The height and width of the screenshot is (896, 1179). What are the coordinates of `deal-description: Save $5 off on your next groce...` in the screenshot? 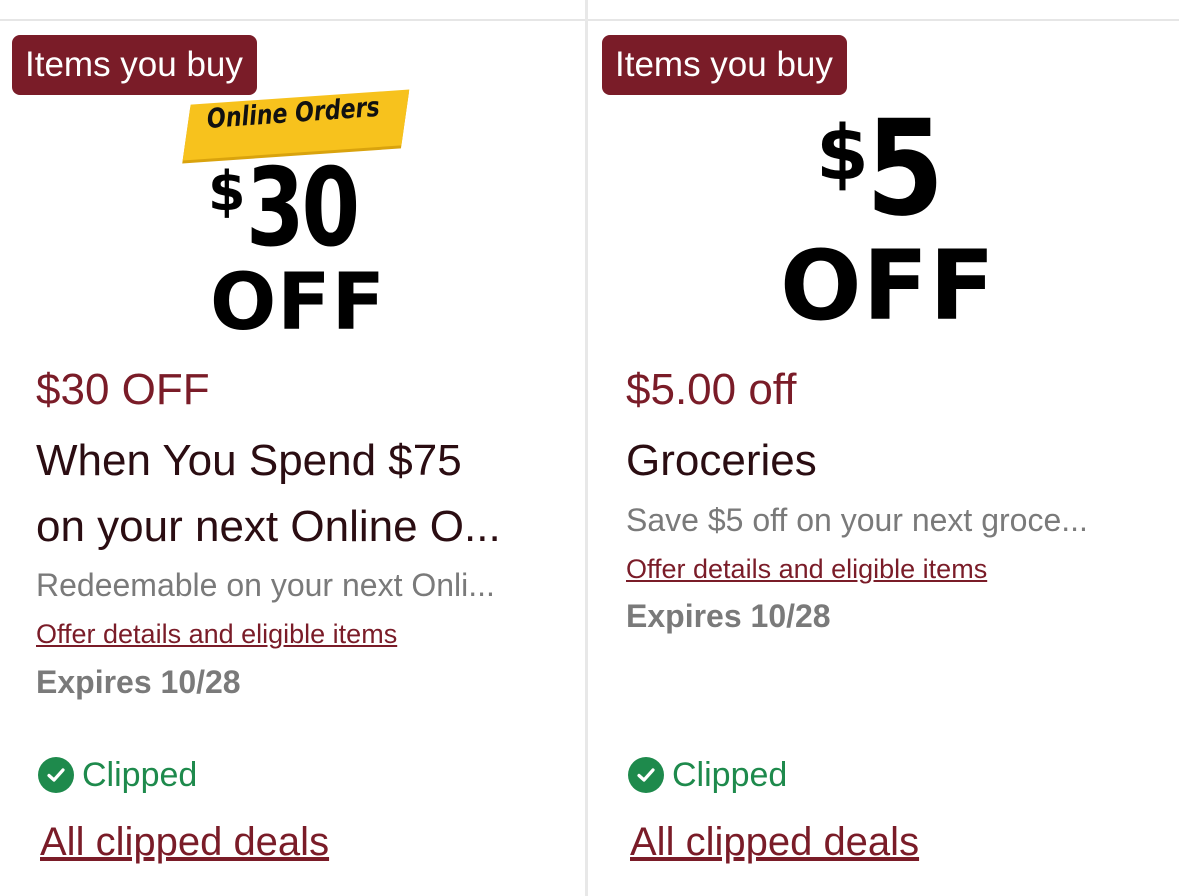 It's located at (857, 520).